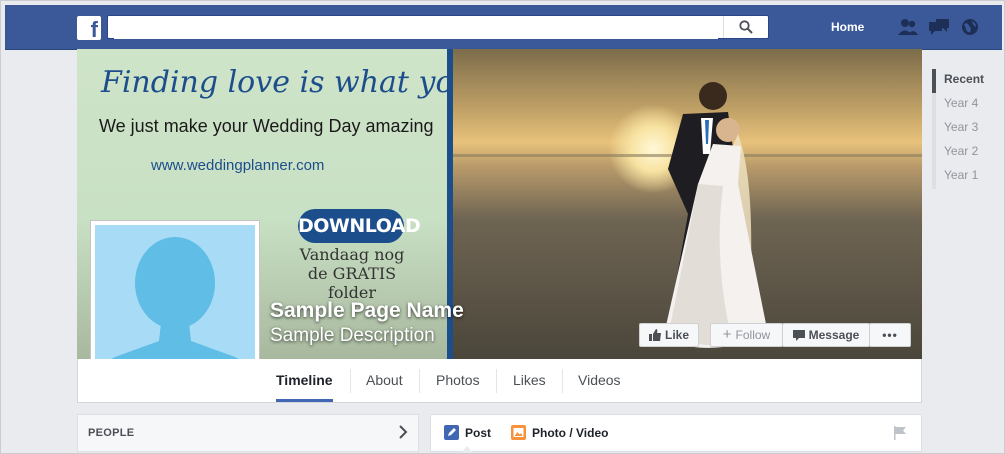 The height and width of the screenshot is (454, 1005). I want to click on message-button: Message, so click(826, 335).